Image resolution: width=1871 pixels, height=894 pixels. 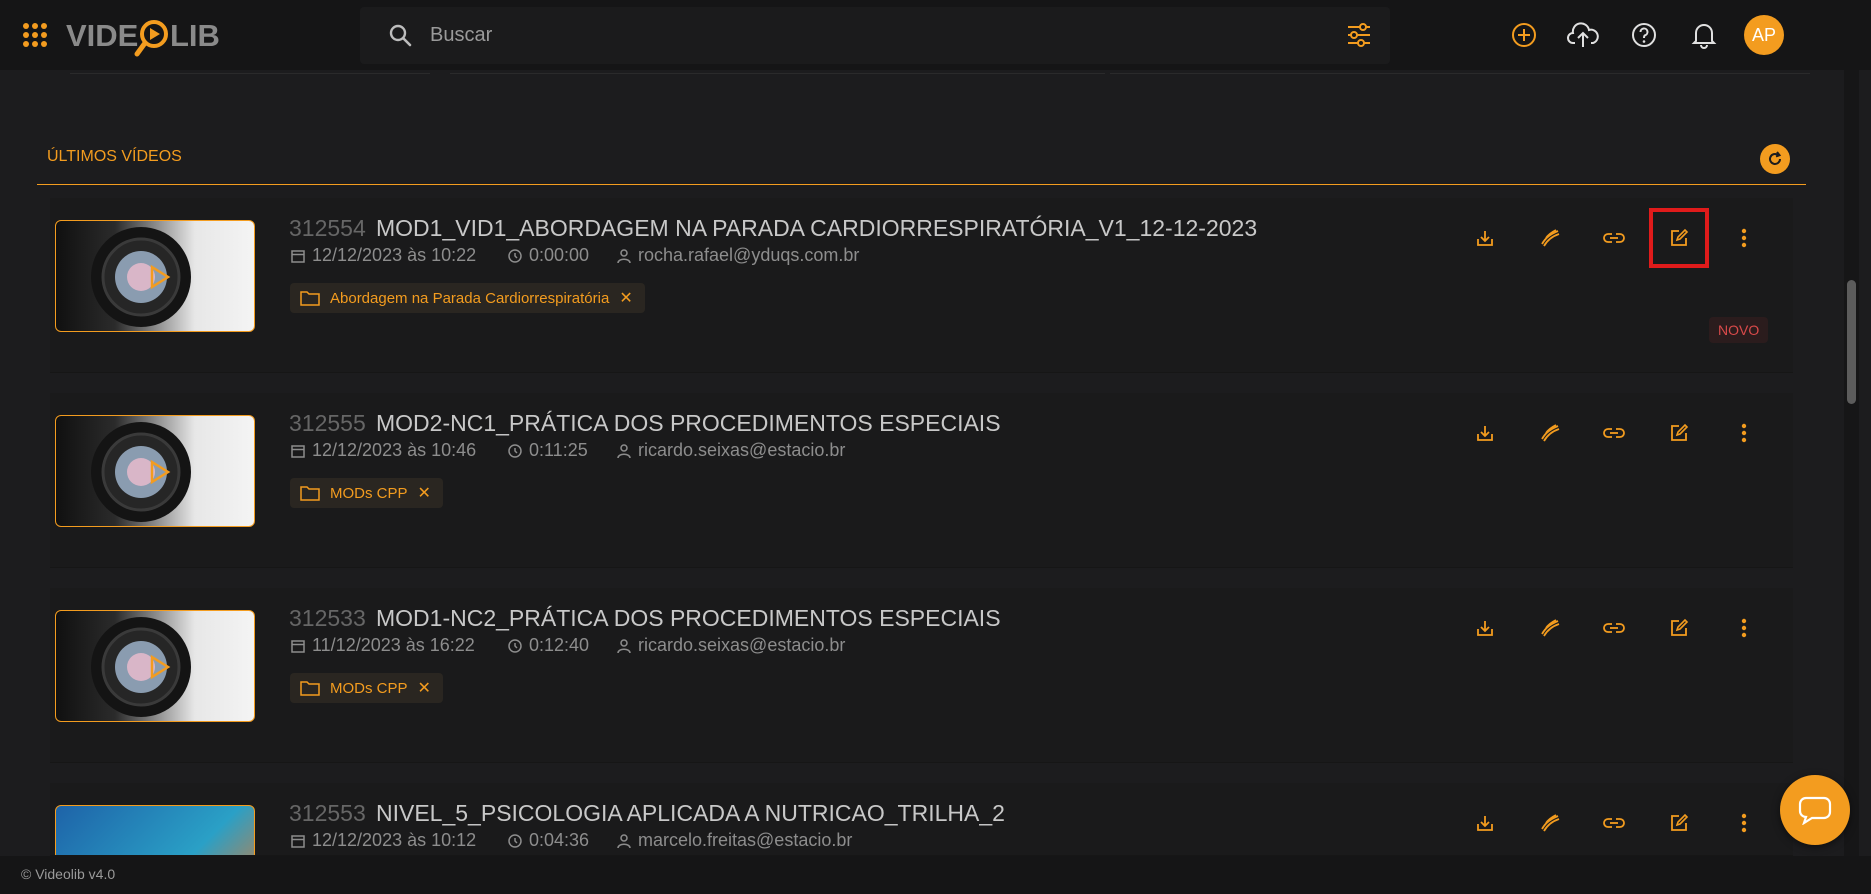 What do you see at coordinates (327, 618) in the screenshot?
I see `video-id: 312533` at bounding box center [327, 618].